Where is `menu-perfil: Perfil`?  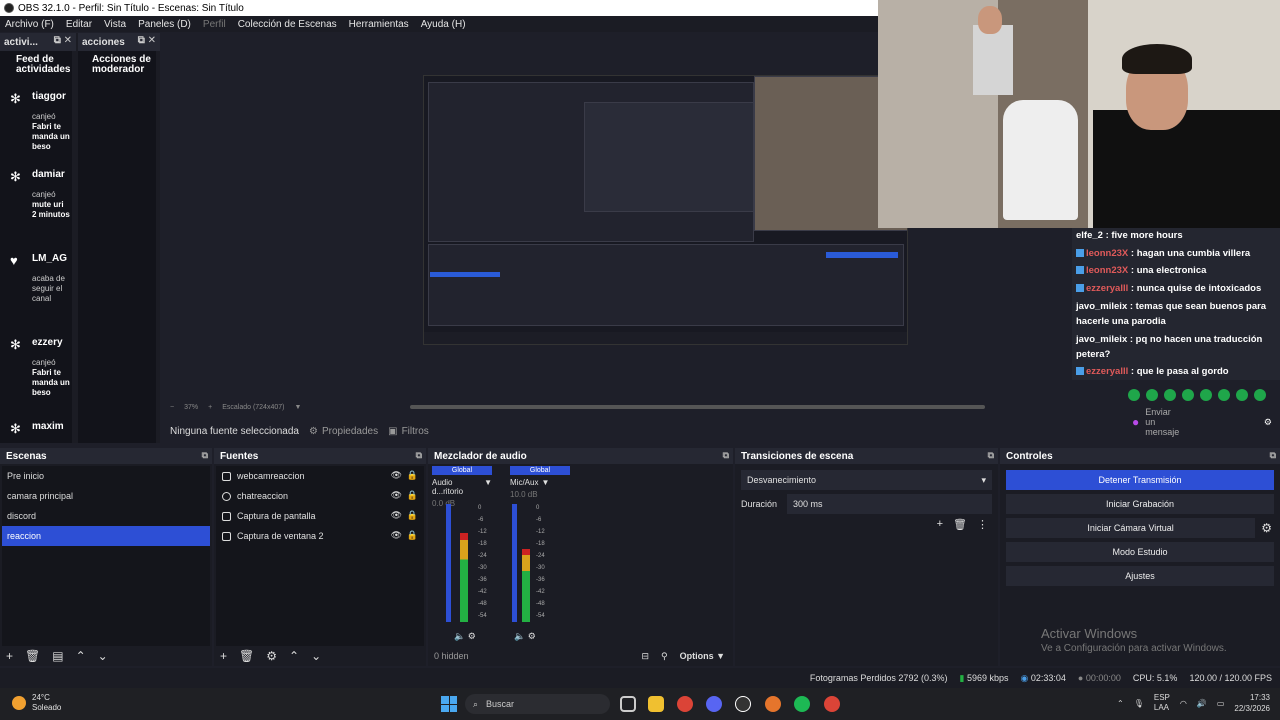 menu-perfil: Perfil is located at coordinates (214, 24).